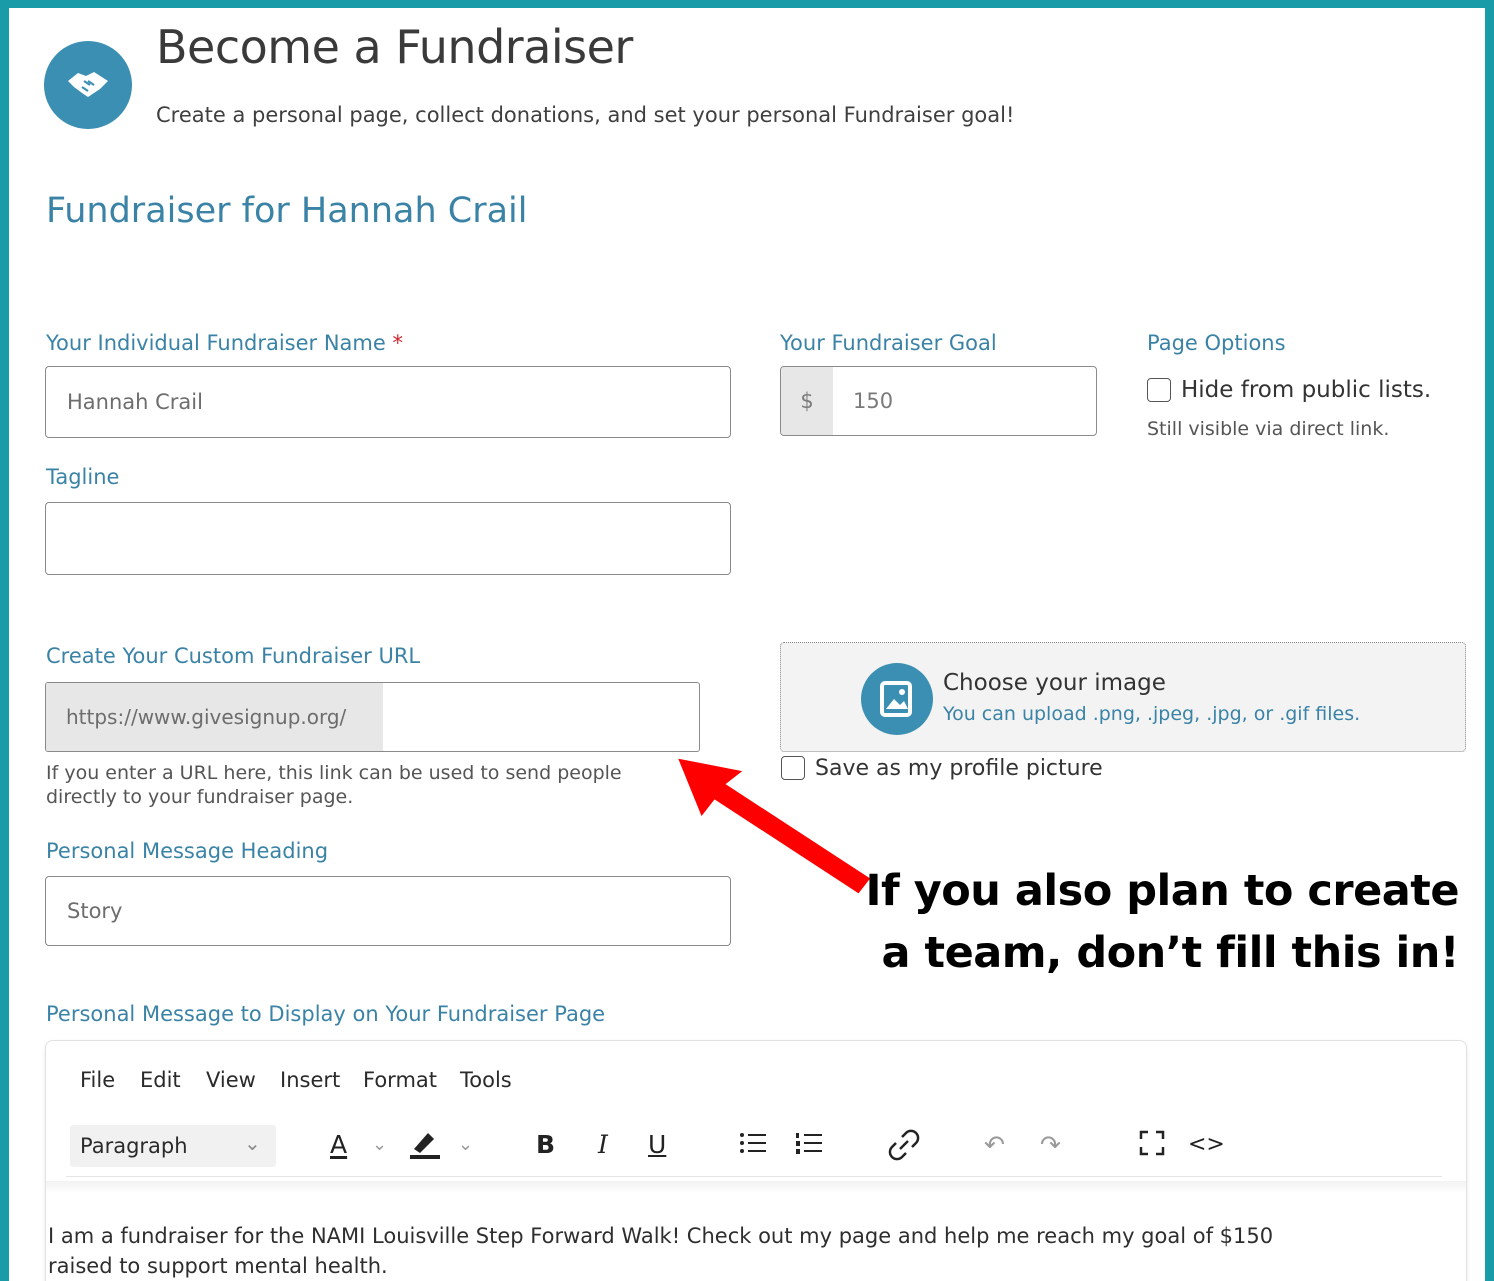  What do you see at coordinates (394, 47) in the screenshot?
I see `page-title: Become a Fundraiser` at bounding box center [394, 47].